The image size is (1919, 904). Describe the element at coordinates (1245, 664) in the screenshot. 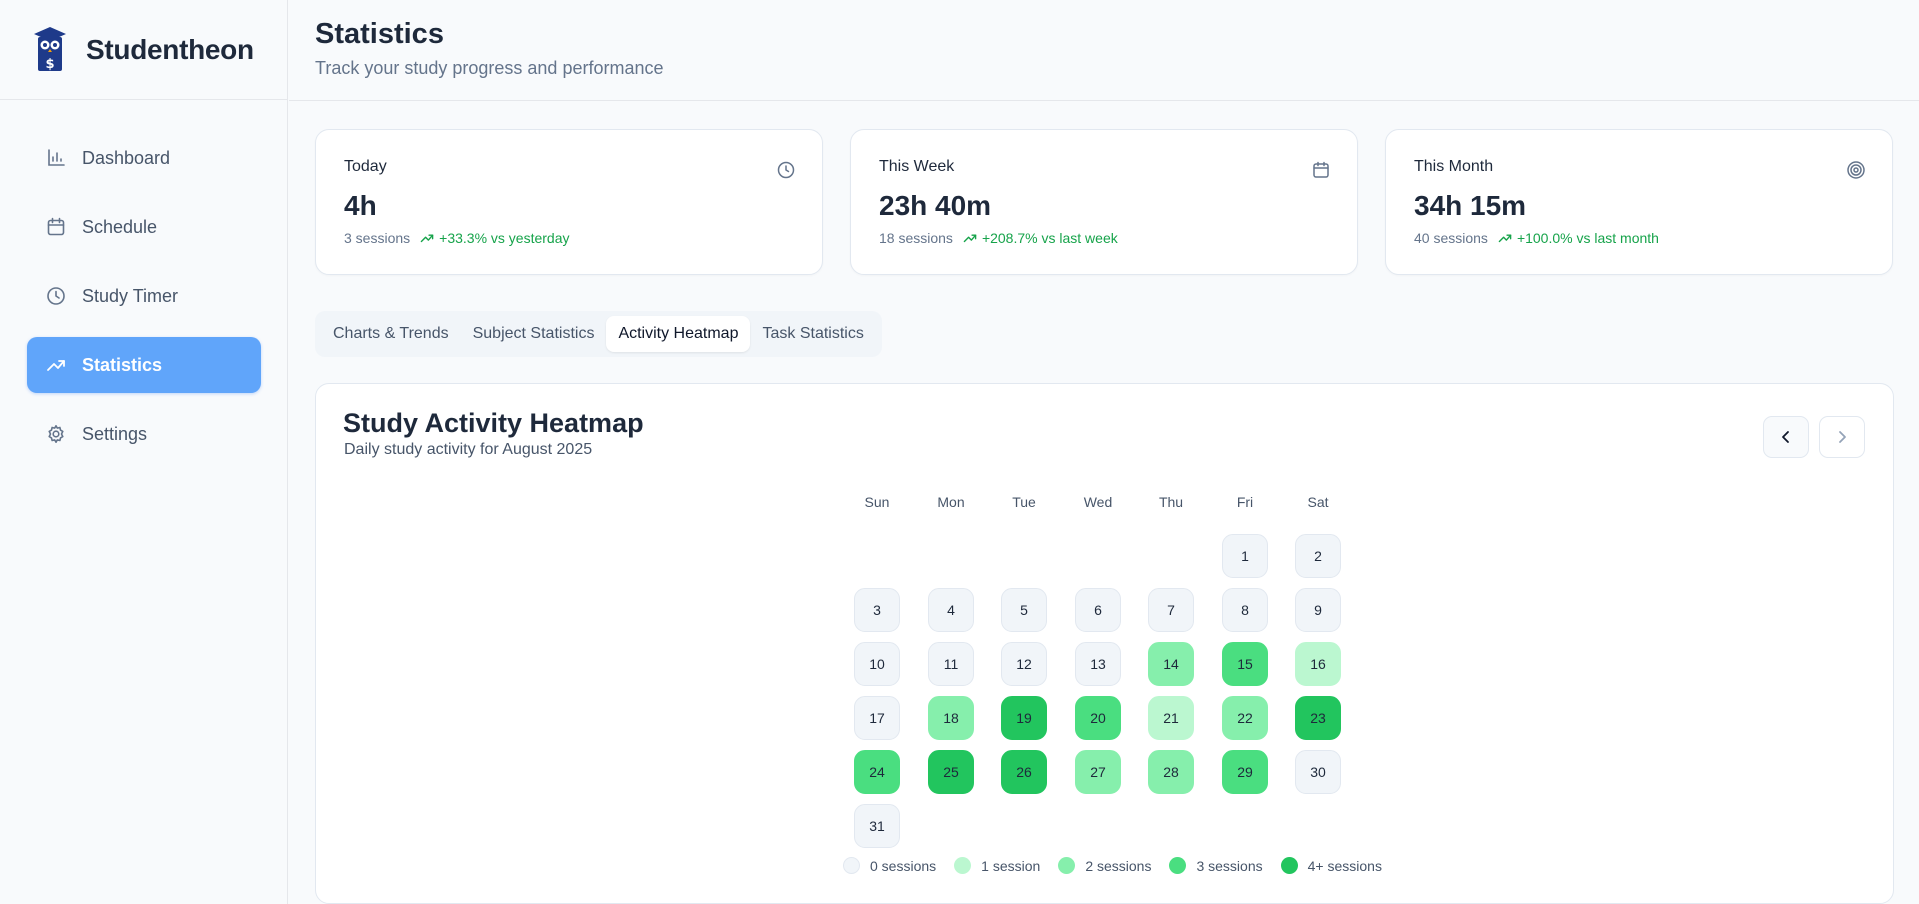

I see `heatmap-day: 15` at that location.